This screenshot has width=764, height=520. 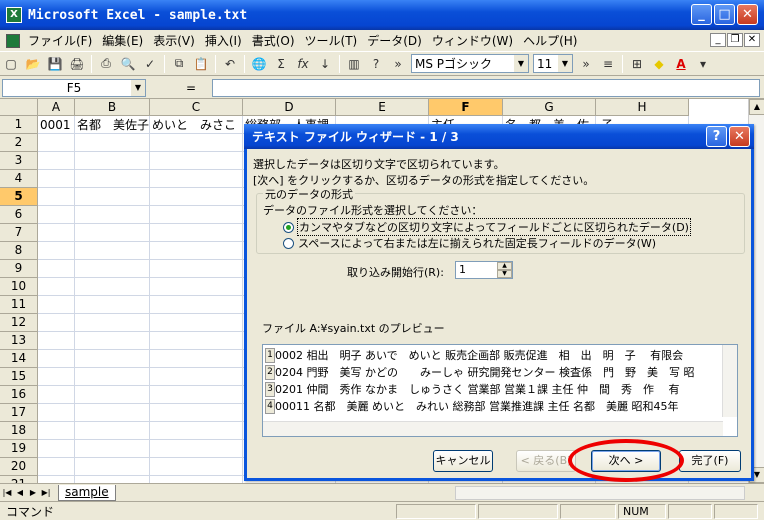 What do you see at coordinates (19, 143) in the screenshot?
I see `row-header-2: 2` at bounding box center [19, 143].